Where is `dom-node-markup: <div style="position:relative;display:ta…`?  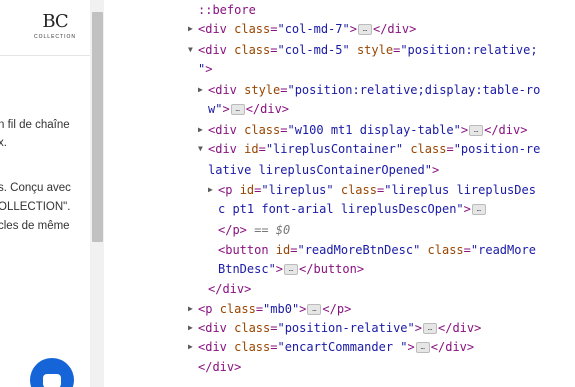 dom-node-markup: <div style="position:relative;display:ta… is located at coordinates (374, 90).